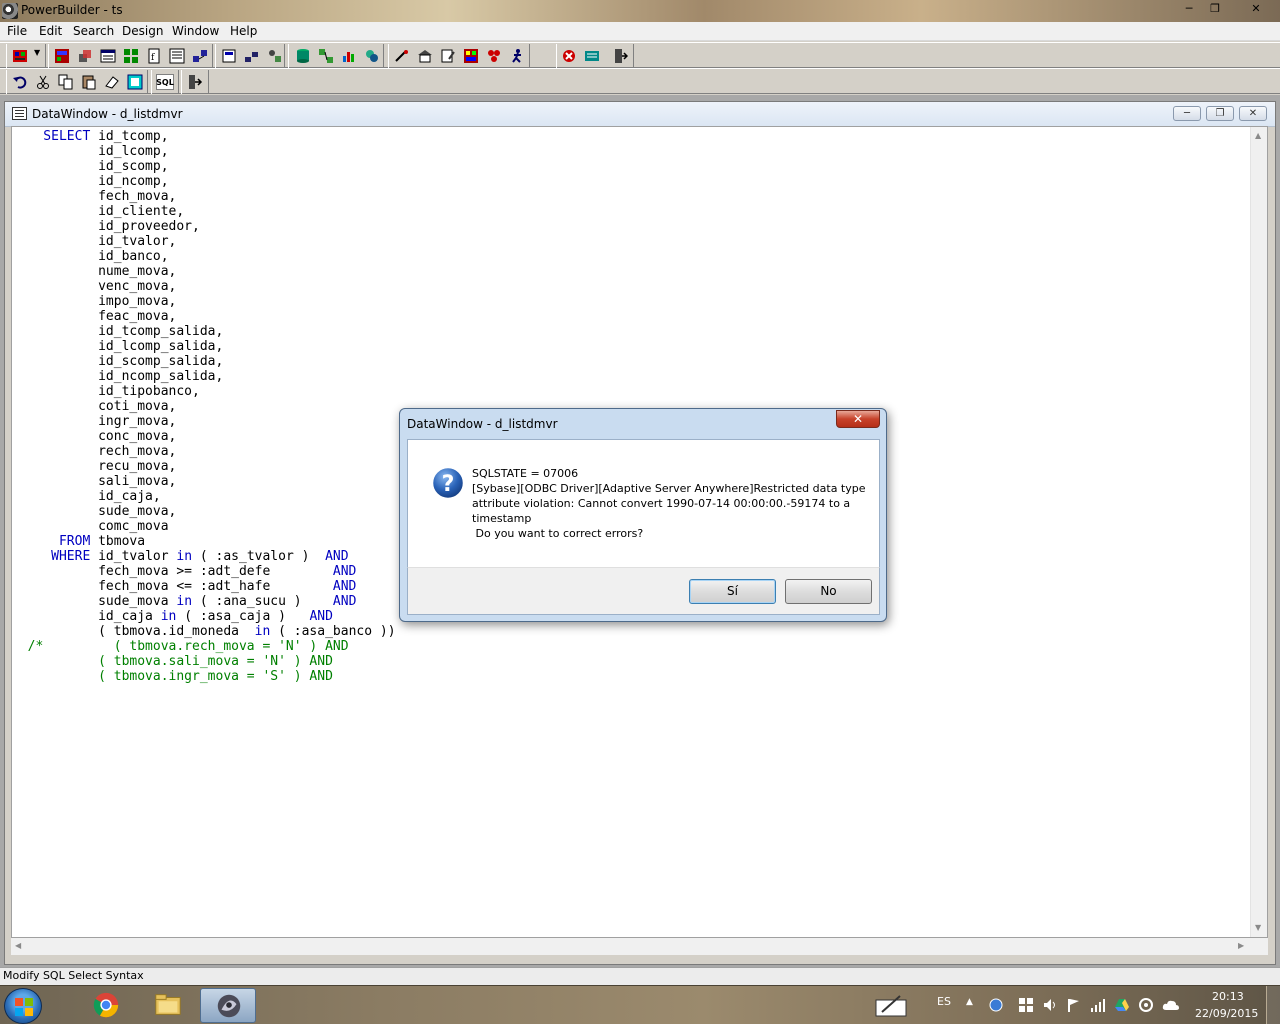 This screenshot has height=1024, width=1280. What do you see at coordinates (102, 541) in the screenshot?
I see `code-line-from: FROM tbmova` at bounding box center [102, 541].